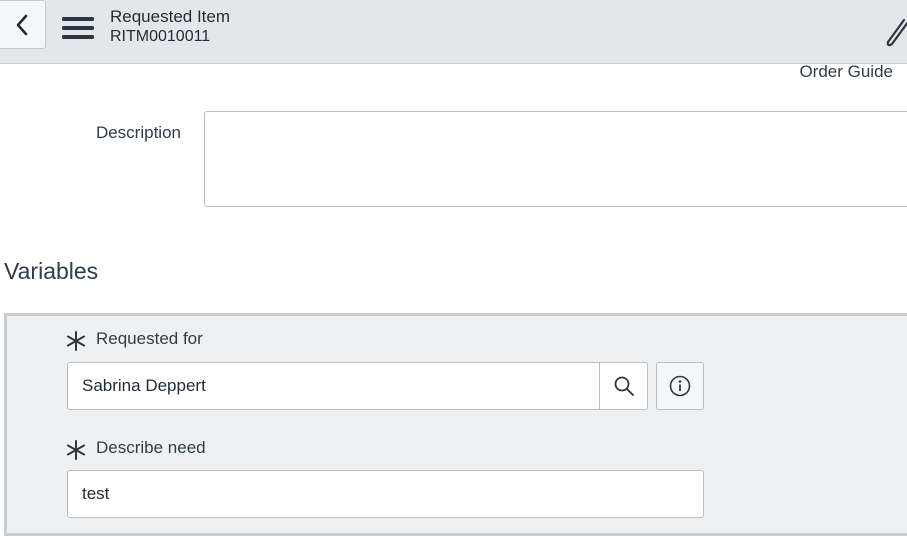 The height and width of the screenshot is (536, 907). Describe the element at coordinates (149, 338) in the screenshot. I see `requested-for-label: Requested for` at that location.